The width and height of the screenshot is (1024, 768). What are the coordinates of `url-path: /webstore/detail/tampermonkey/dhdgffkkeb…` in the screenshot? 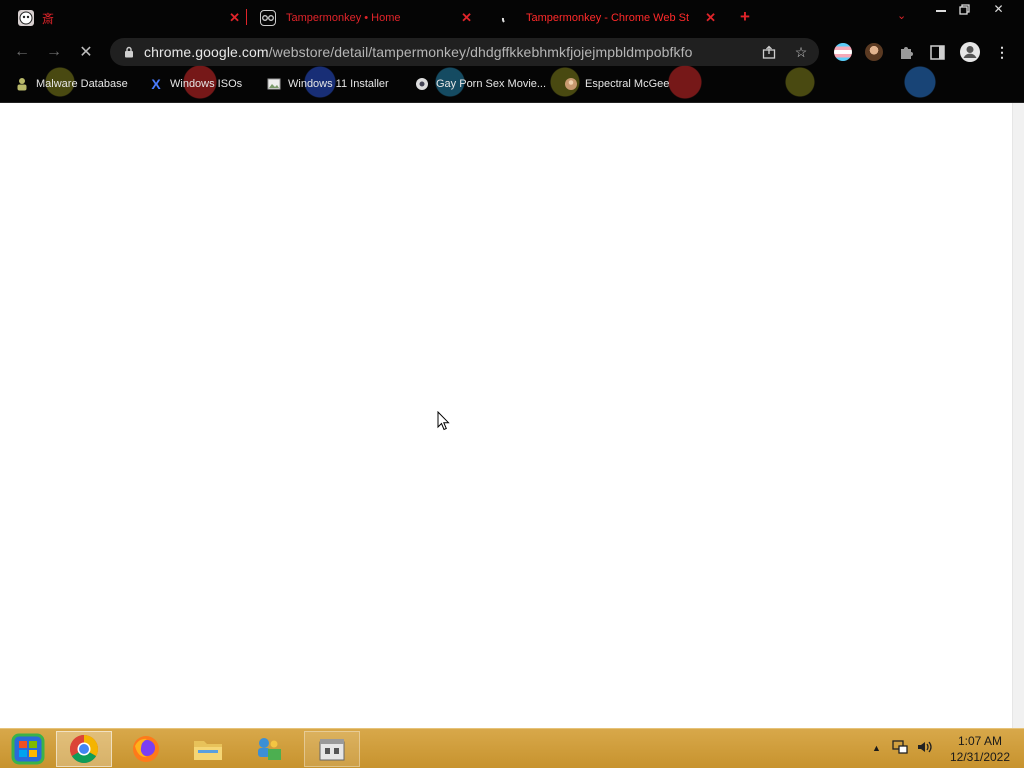 It's located at (480, 52).